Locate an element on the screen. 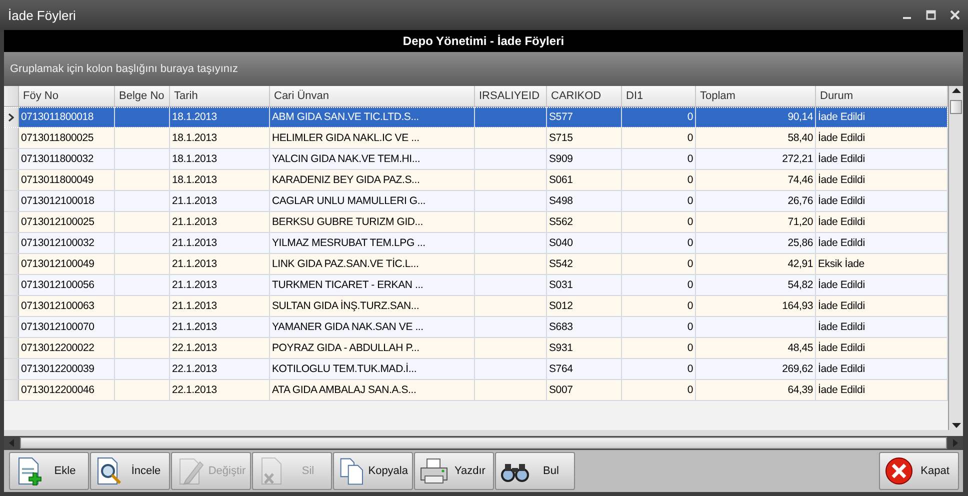 The image size is (968, 496). table-cell: 54,82 is located at coordinates (800, 285).